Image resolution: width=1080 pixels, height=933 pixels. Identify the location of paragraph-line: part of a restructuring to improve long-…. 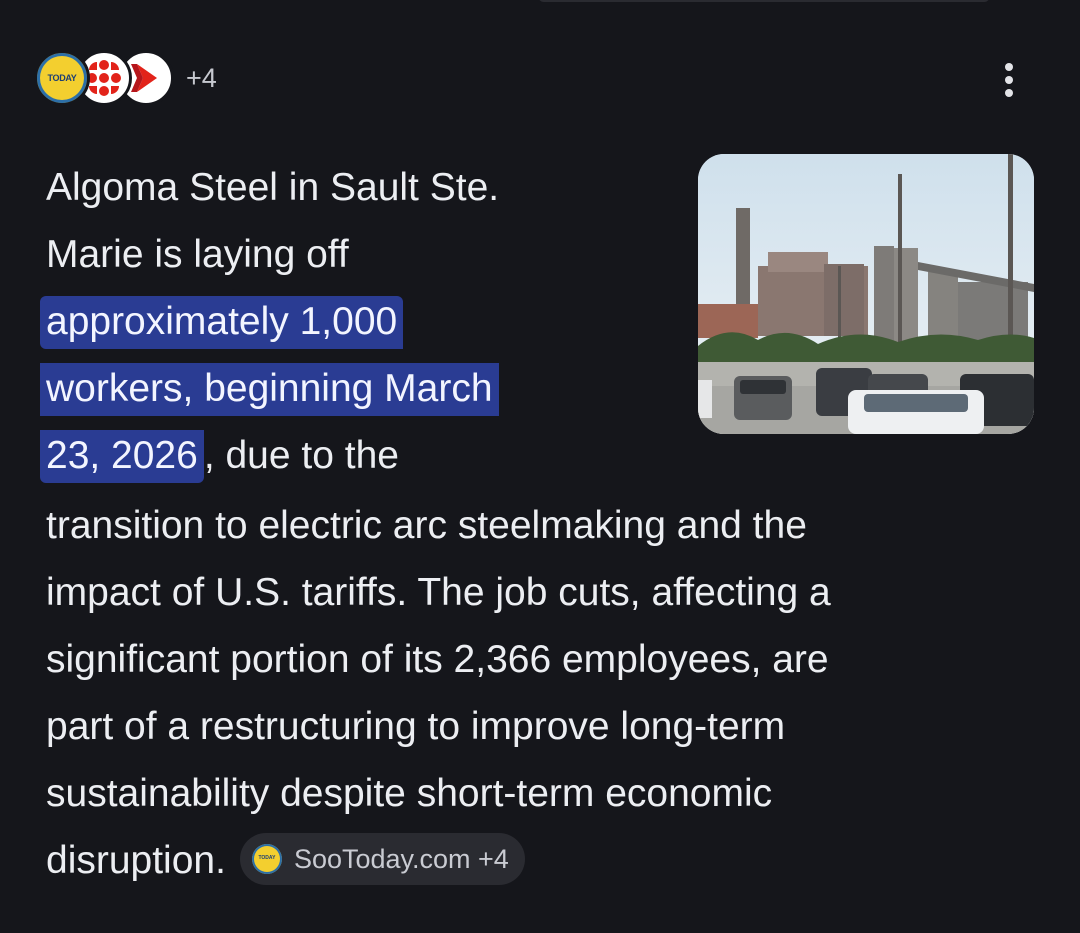
(416, 726).